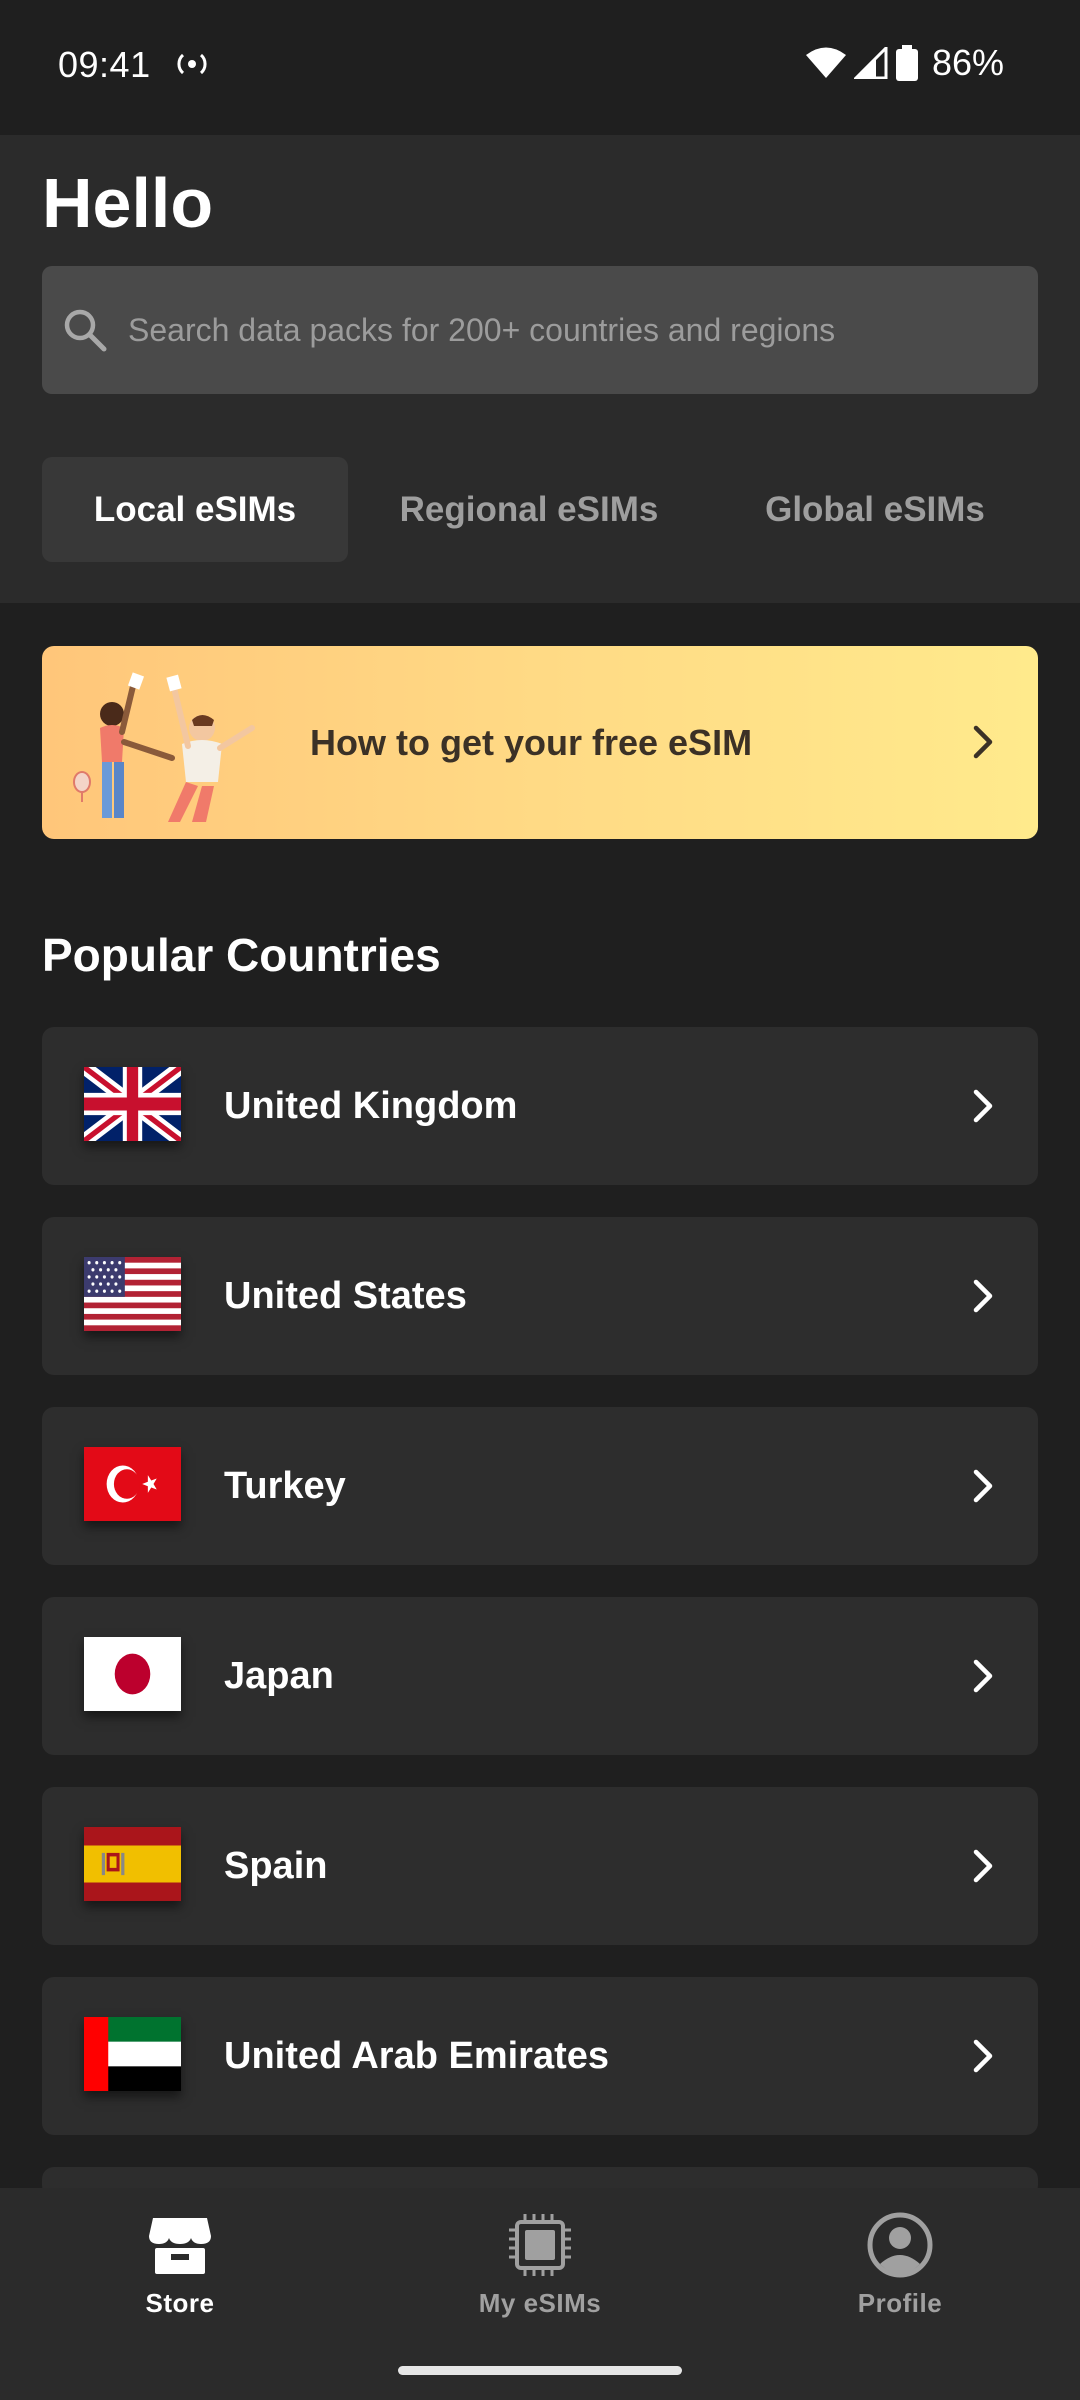 The image size is (1080, 2400). Describe the element at coordinates (540, 2245) in the screenshot. I see `sim-chip-icon` at that location.